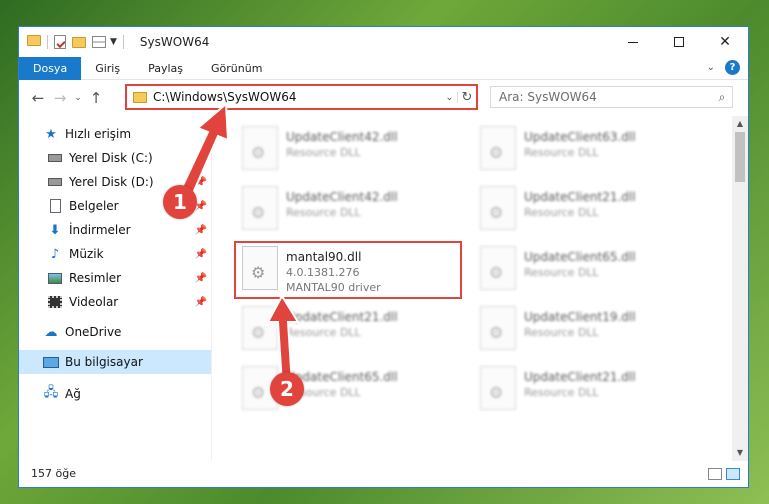  What do you see at coordinates (287, 389) in the screenshot?
I see `callout-step-2: 2` at bounding box center [287, 389].